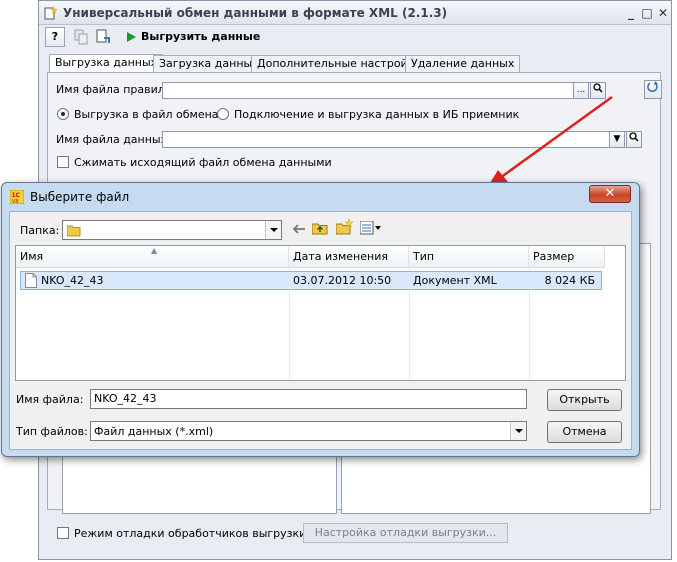 This screenshot has height=562, width=677. What do you see at coordinates (339, 64) in the screenshot?
I see `tab-additional-settings: Дополнительные настройки` at bounding box center [339, 64].